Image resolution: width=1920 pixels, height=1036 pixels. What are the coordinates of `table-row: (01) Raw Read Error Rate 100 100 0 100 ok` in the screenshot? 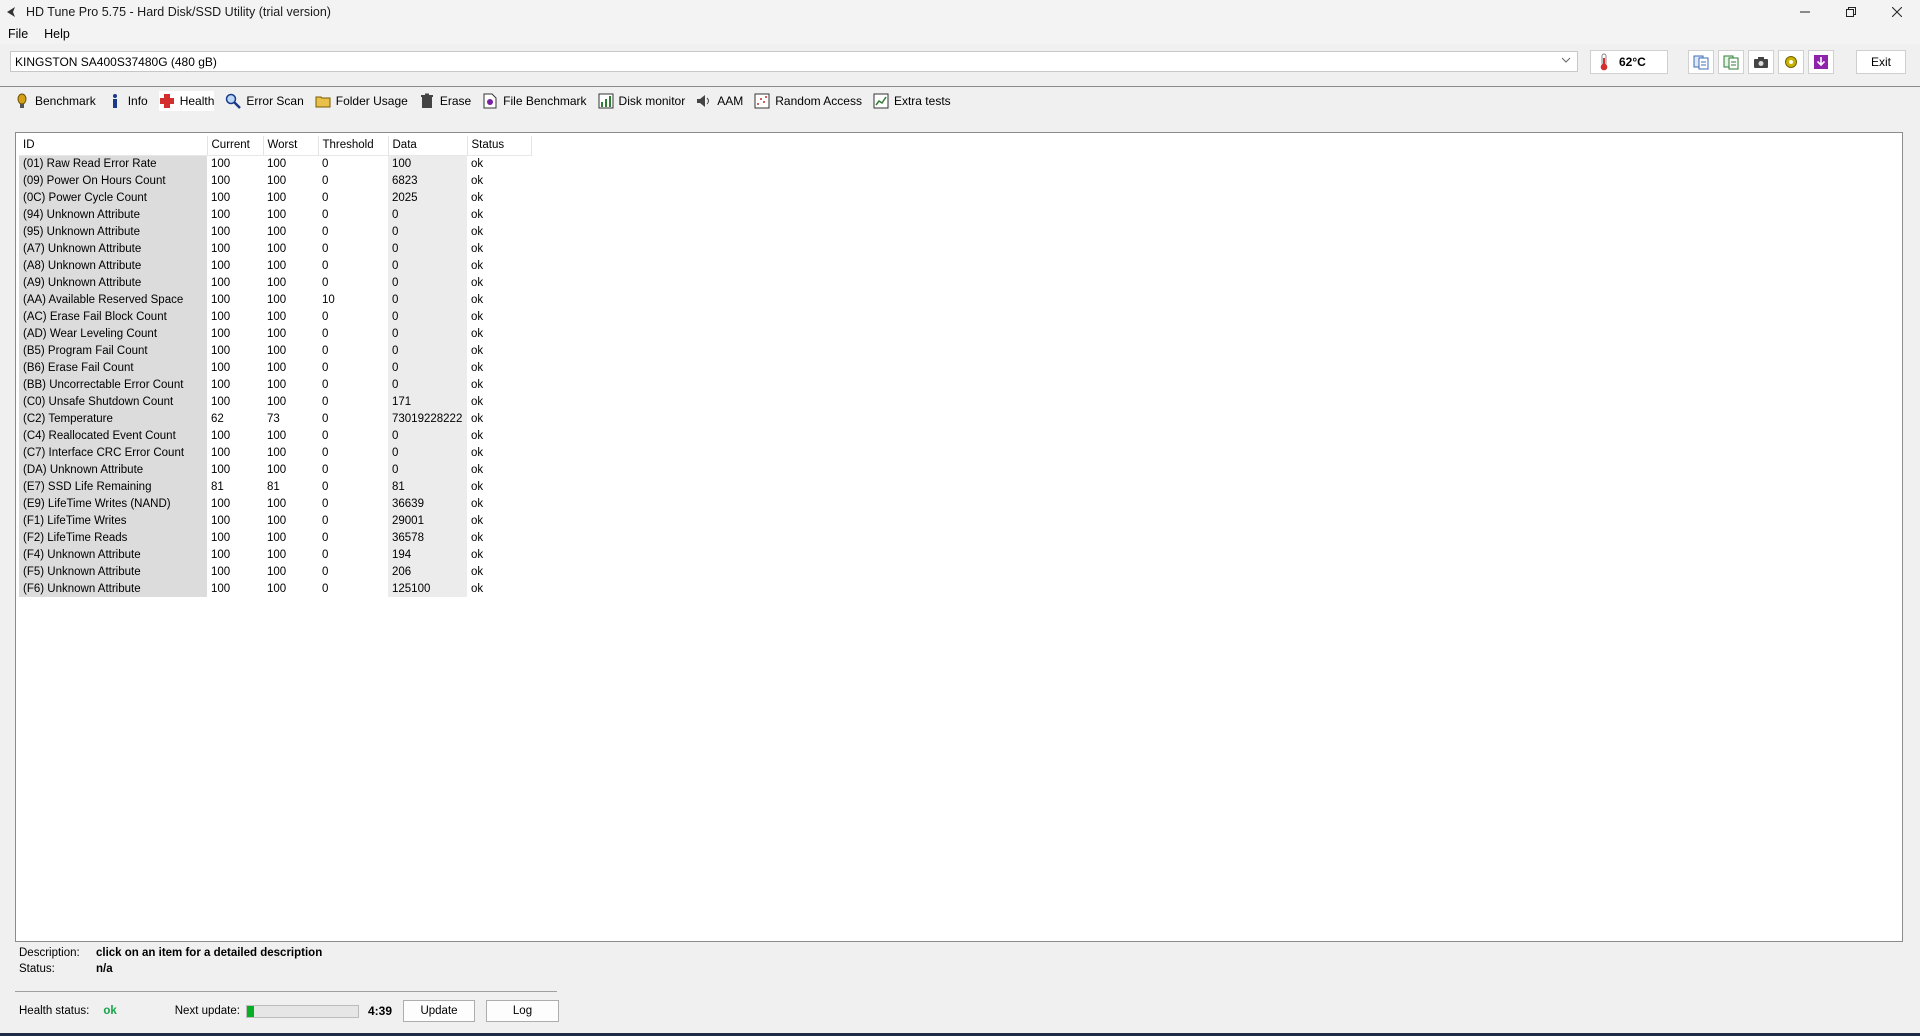 It's located at (275, 163).